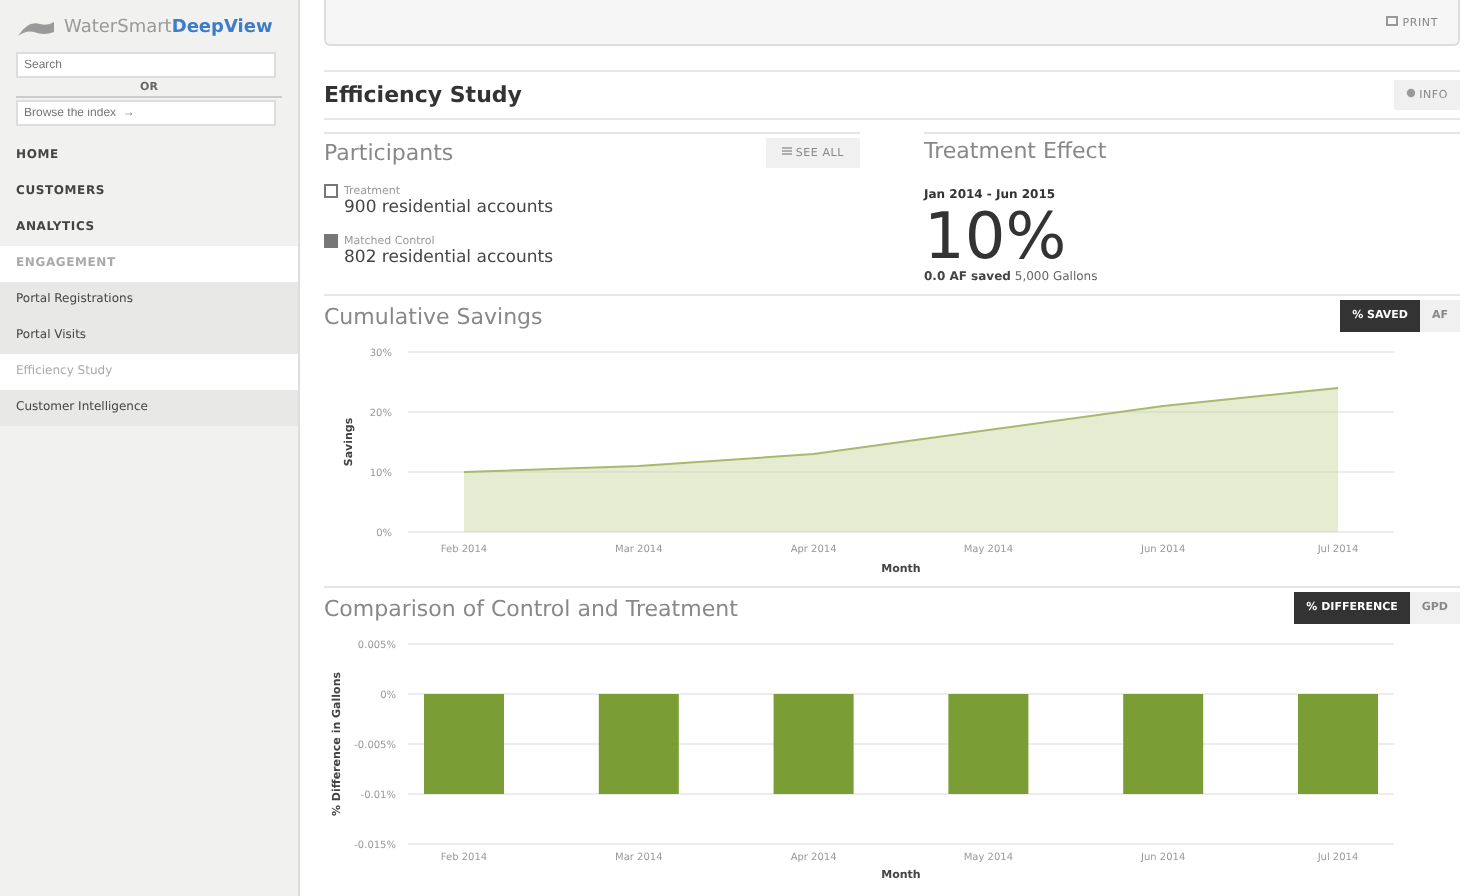 The image size is (1480, 896). What do you see at coordinates (531, 608) in the screenshot?
I see `section-title: Comparison of Control and Treatment` at bounding box center [531, 608].